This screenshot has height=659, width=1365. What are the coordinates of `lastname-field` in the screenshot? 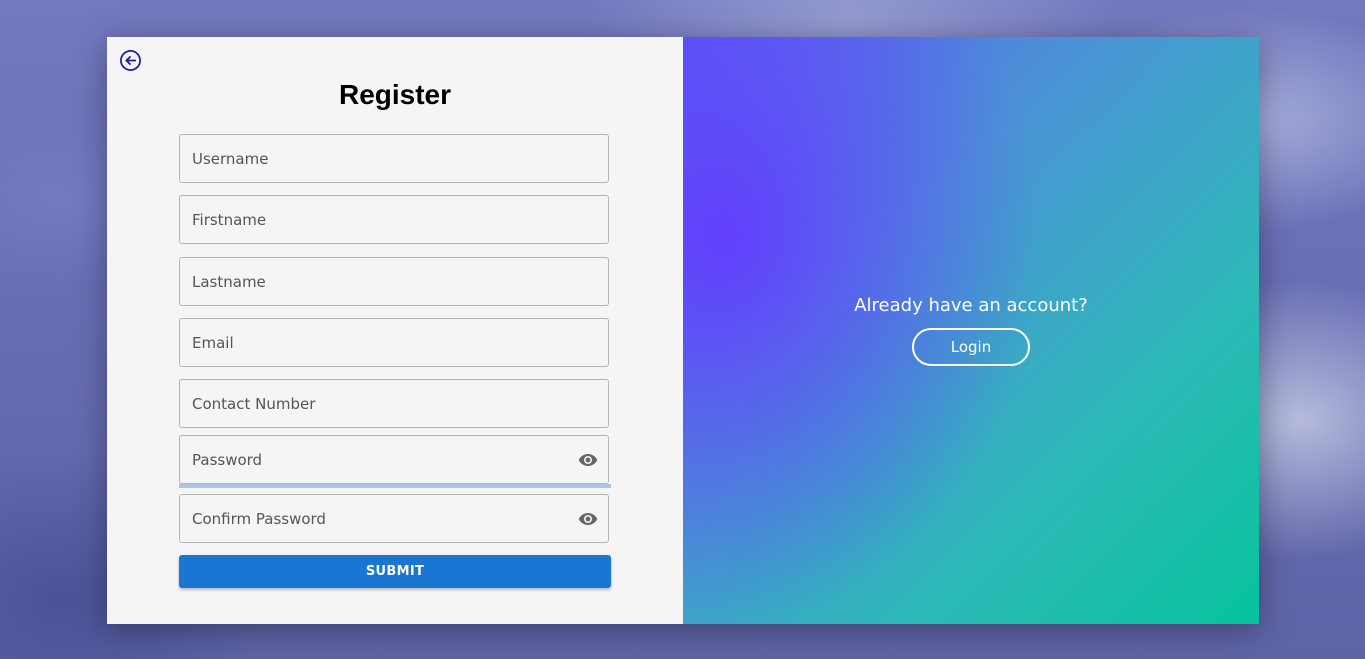 It's located at (394, 281).